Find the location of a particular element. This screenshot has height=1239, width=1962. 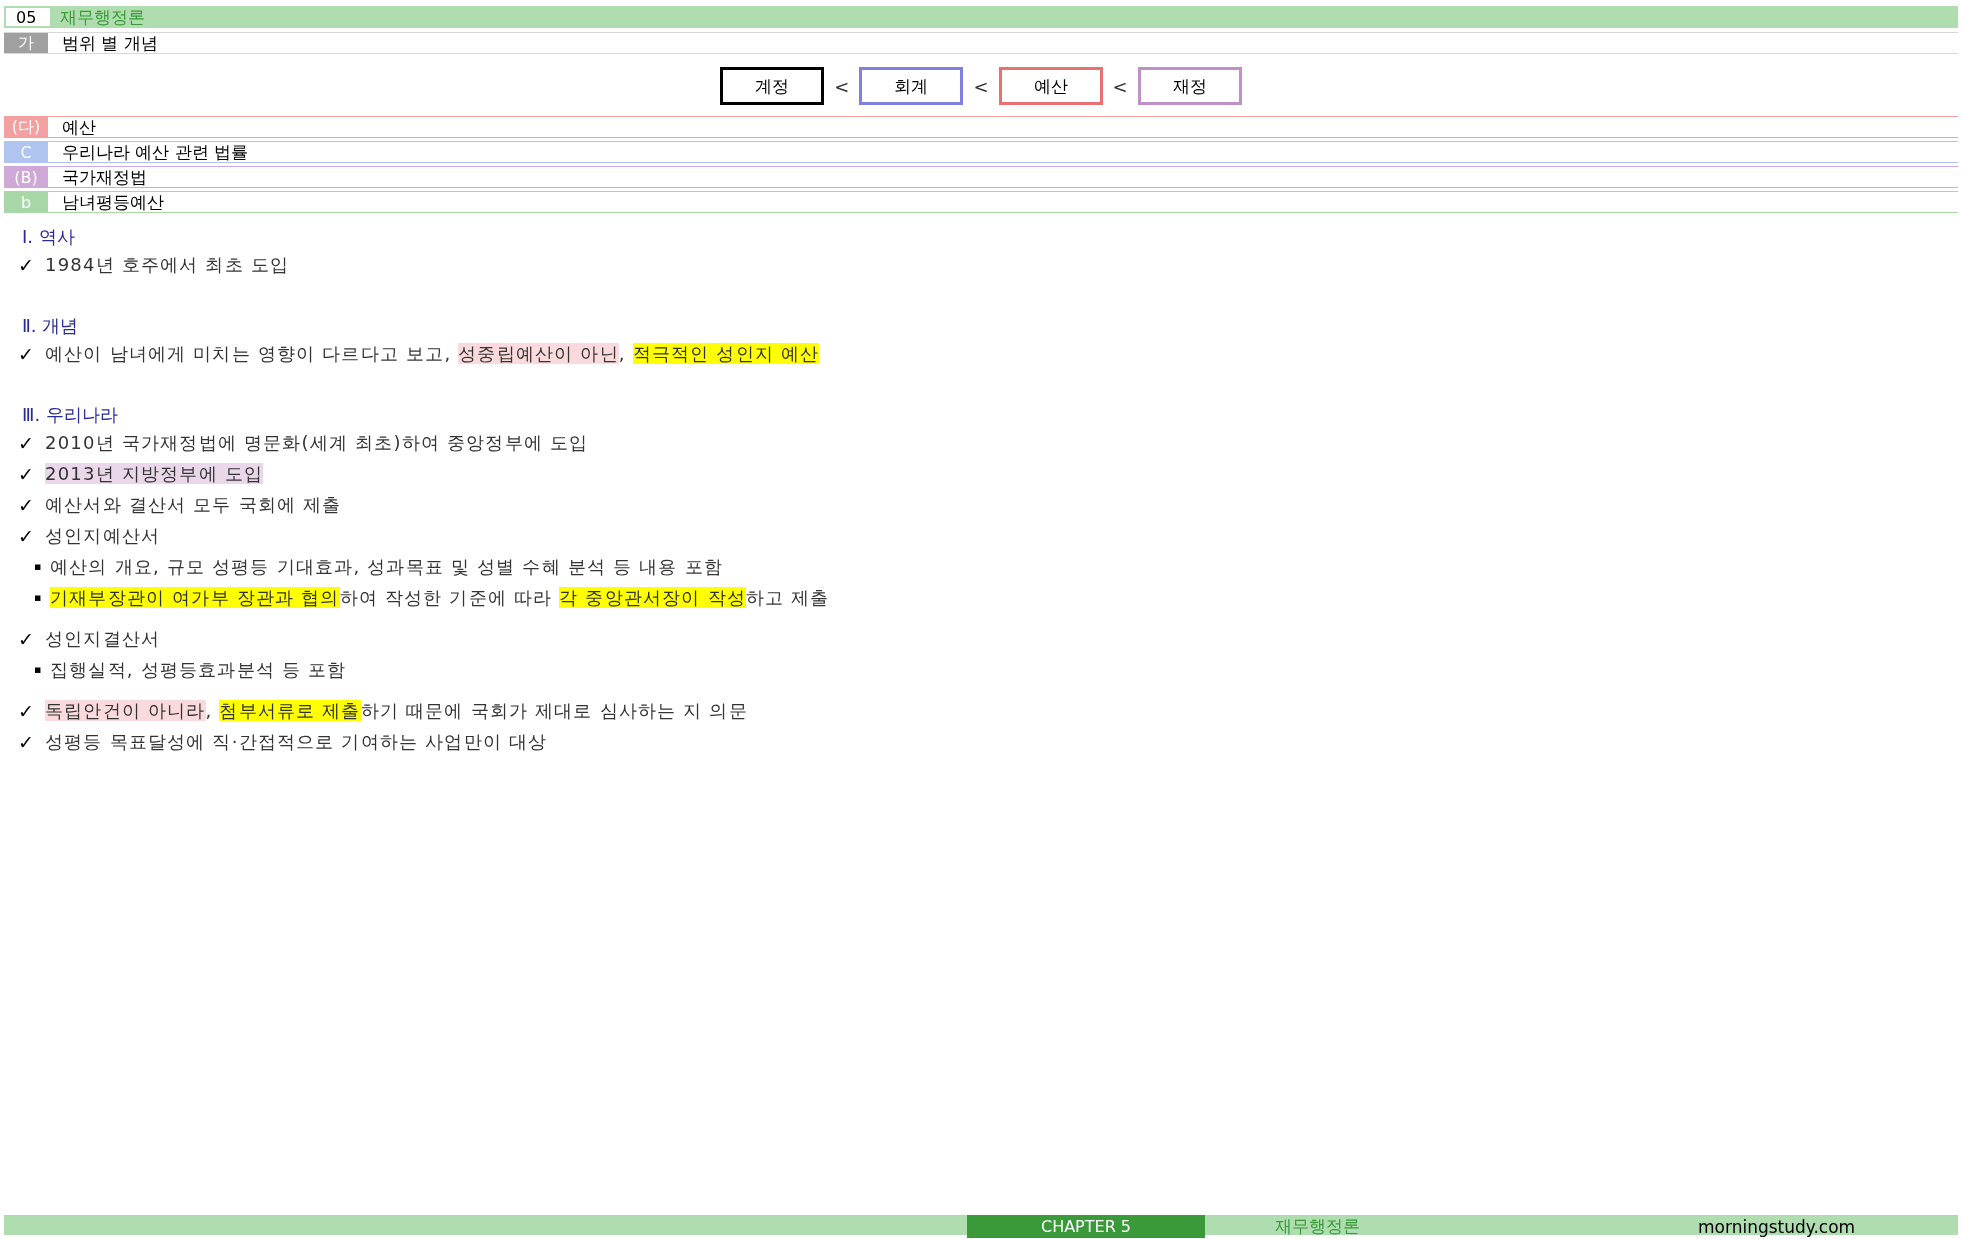

list-item-text: 성인지예산서 is located at coordinates (103, 535).